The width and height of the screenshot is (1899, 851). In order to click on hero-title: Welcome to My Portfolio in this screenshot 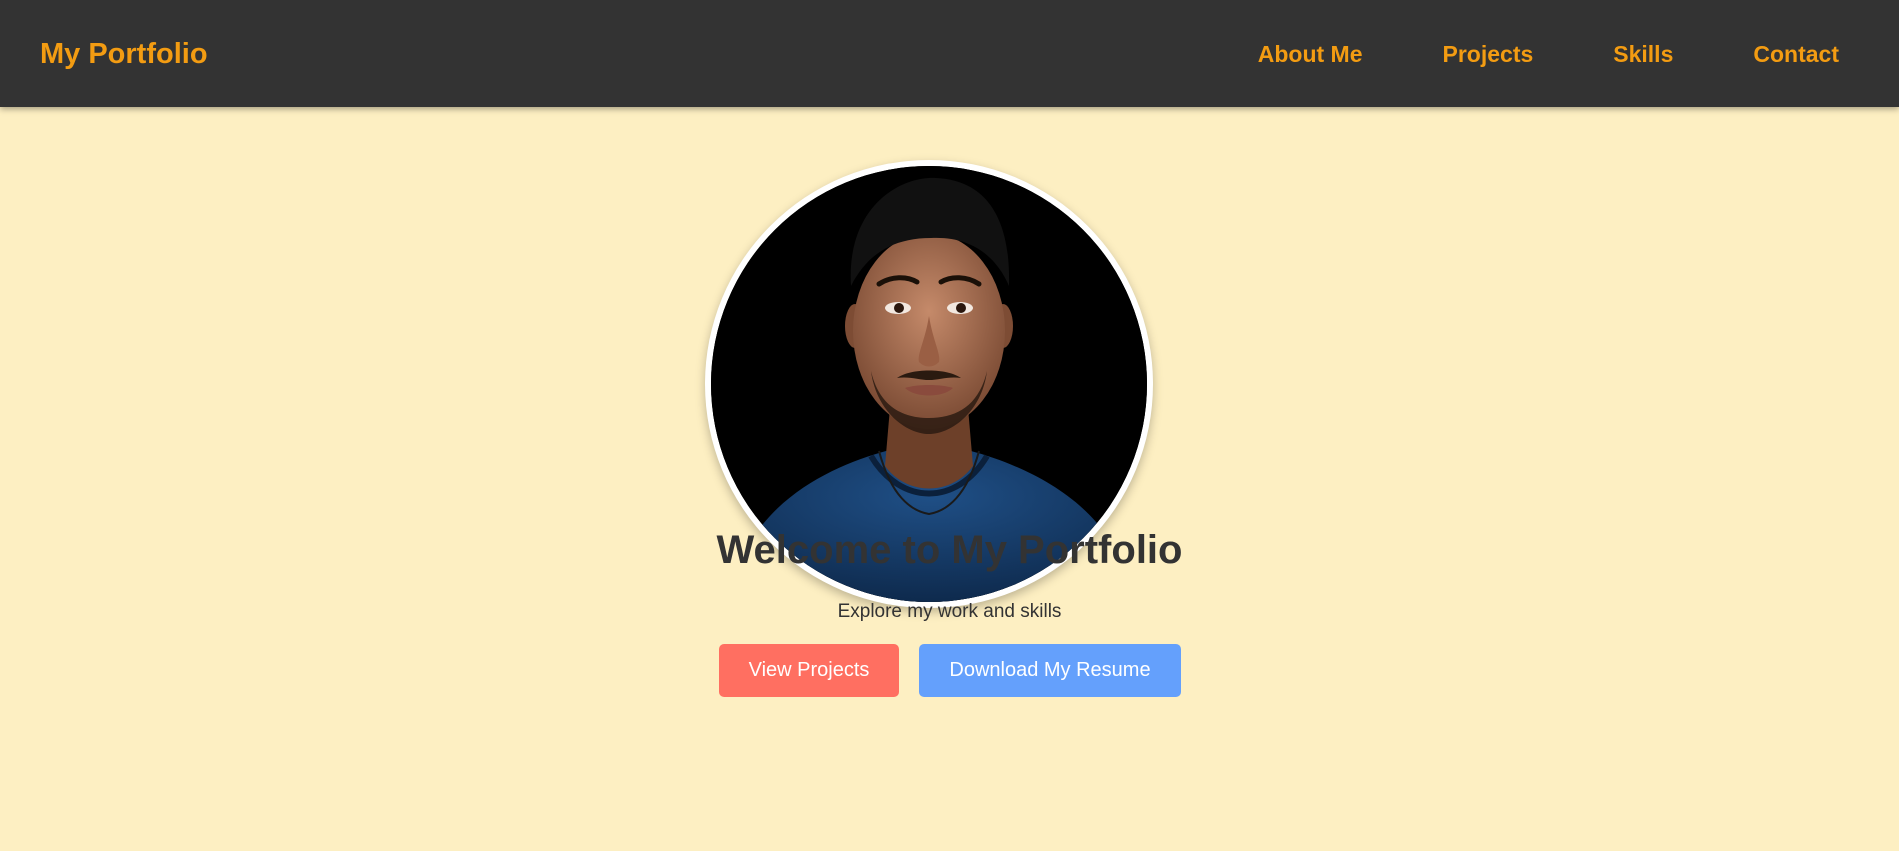, I will do `click(949, 550)`.